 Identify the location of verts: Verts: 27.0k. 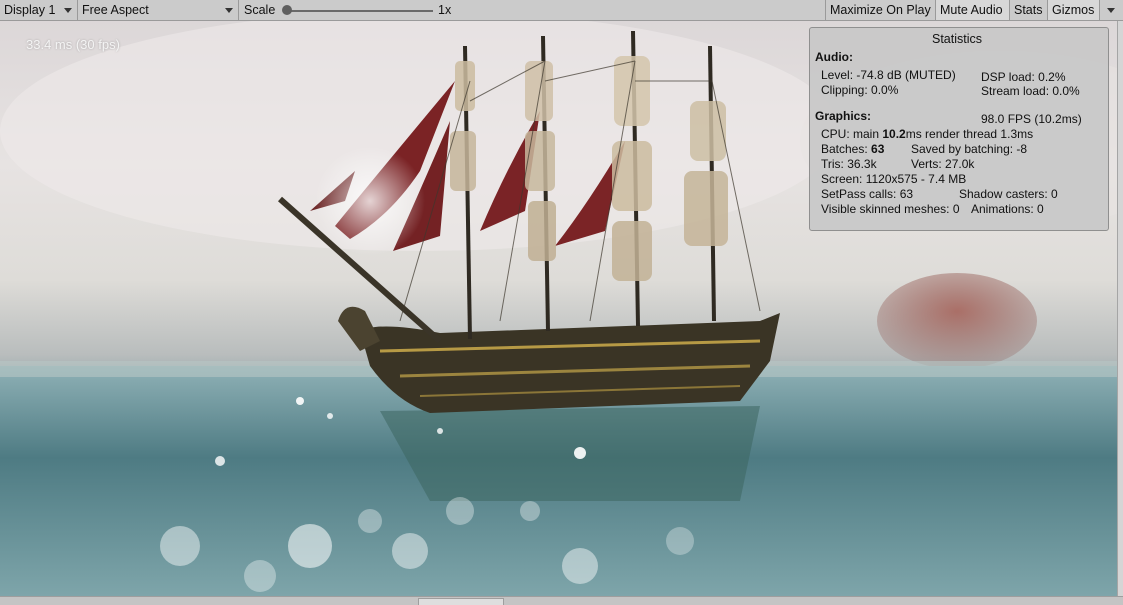
(943, 164).